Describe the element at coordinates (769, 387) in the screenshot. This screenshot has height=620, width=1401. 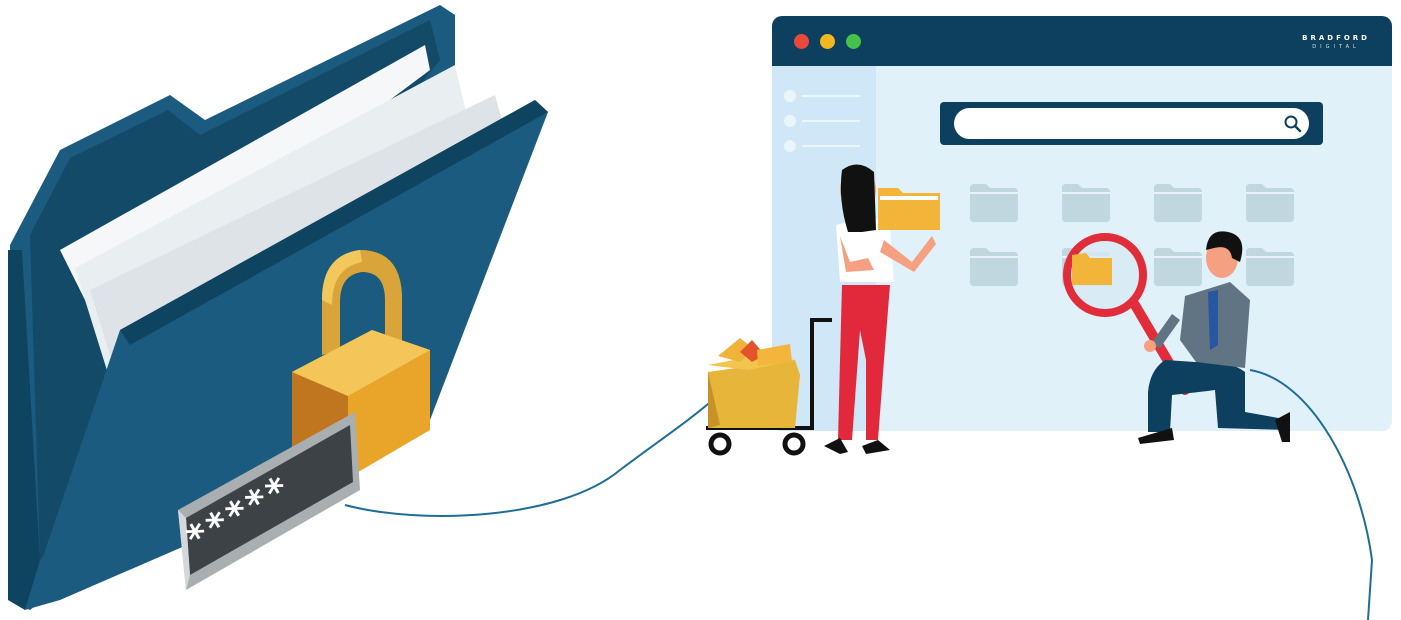
I see `hand-cart-illustration` at that location.